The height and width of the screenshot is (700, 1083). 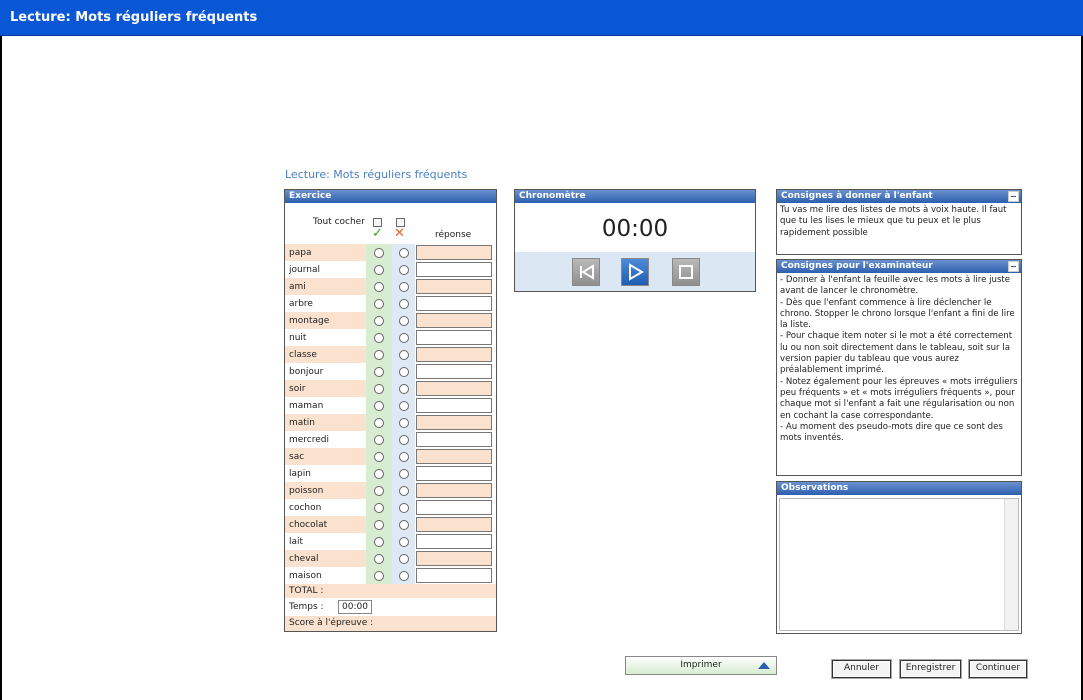 I want to click on stop-button, so click(x=686, y=272).